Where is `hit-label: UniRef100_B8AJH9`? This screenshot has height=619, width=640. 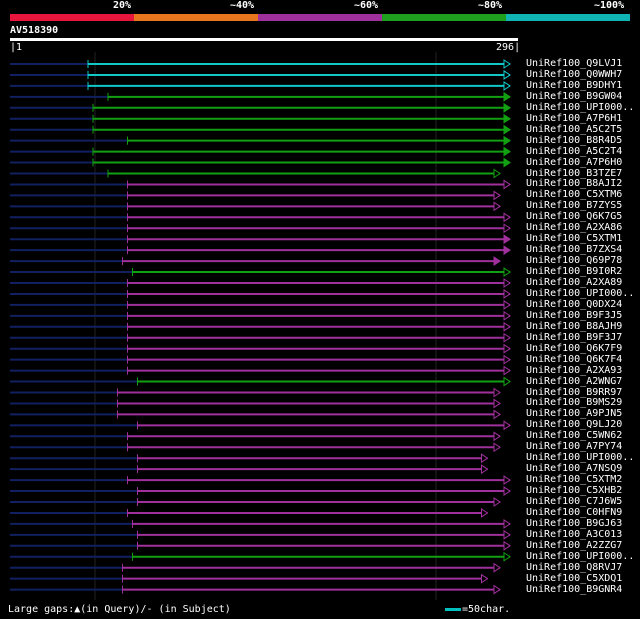
hit-label: UniRef100_B8AJH9 is located at coordinates (583, 326).